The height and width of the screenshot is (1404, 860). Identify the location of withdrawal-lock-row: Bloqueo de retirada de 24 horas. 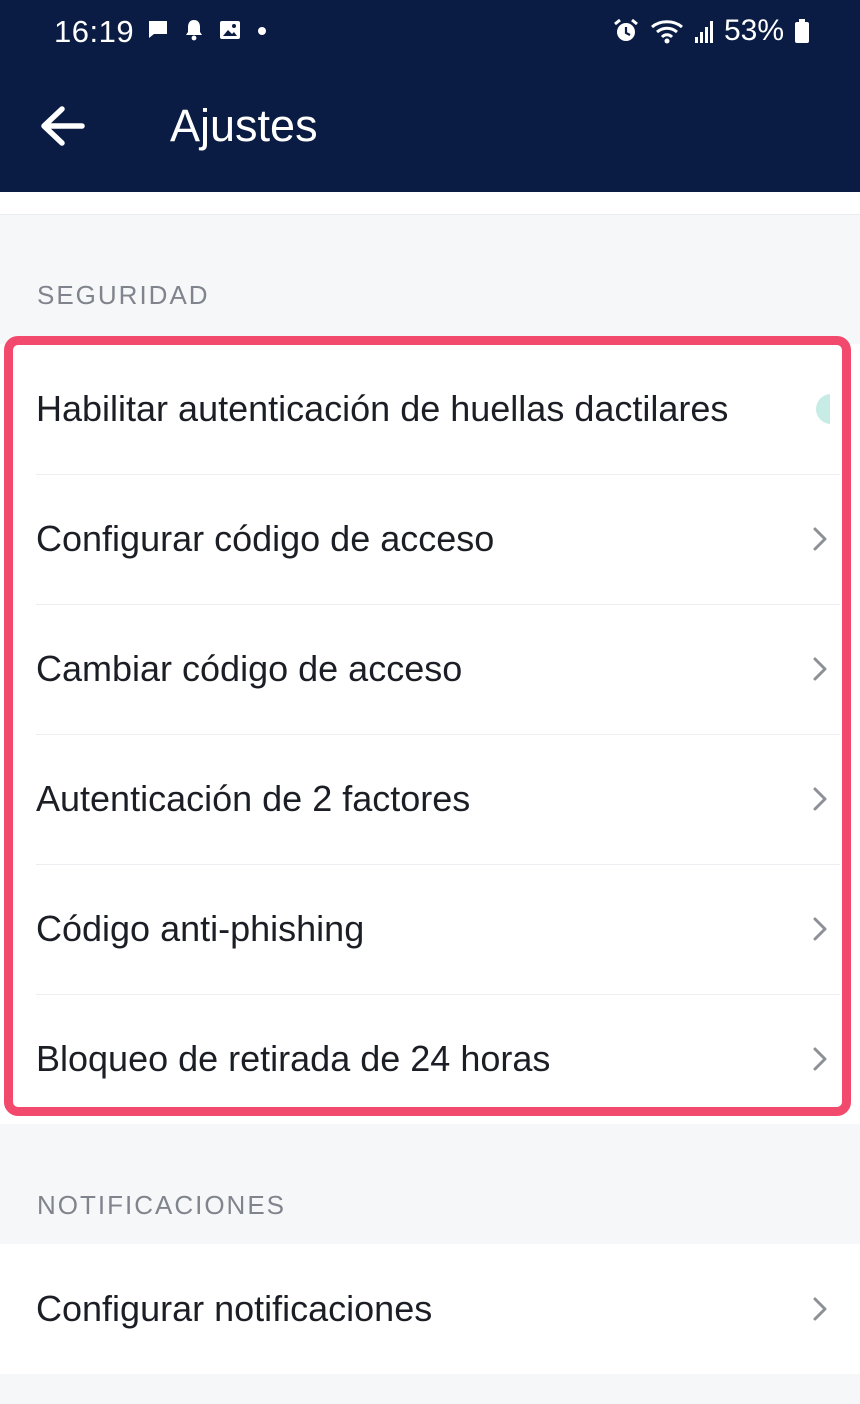
(430, 1059).